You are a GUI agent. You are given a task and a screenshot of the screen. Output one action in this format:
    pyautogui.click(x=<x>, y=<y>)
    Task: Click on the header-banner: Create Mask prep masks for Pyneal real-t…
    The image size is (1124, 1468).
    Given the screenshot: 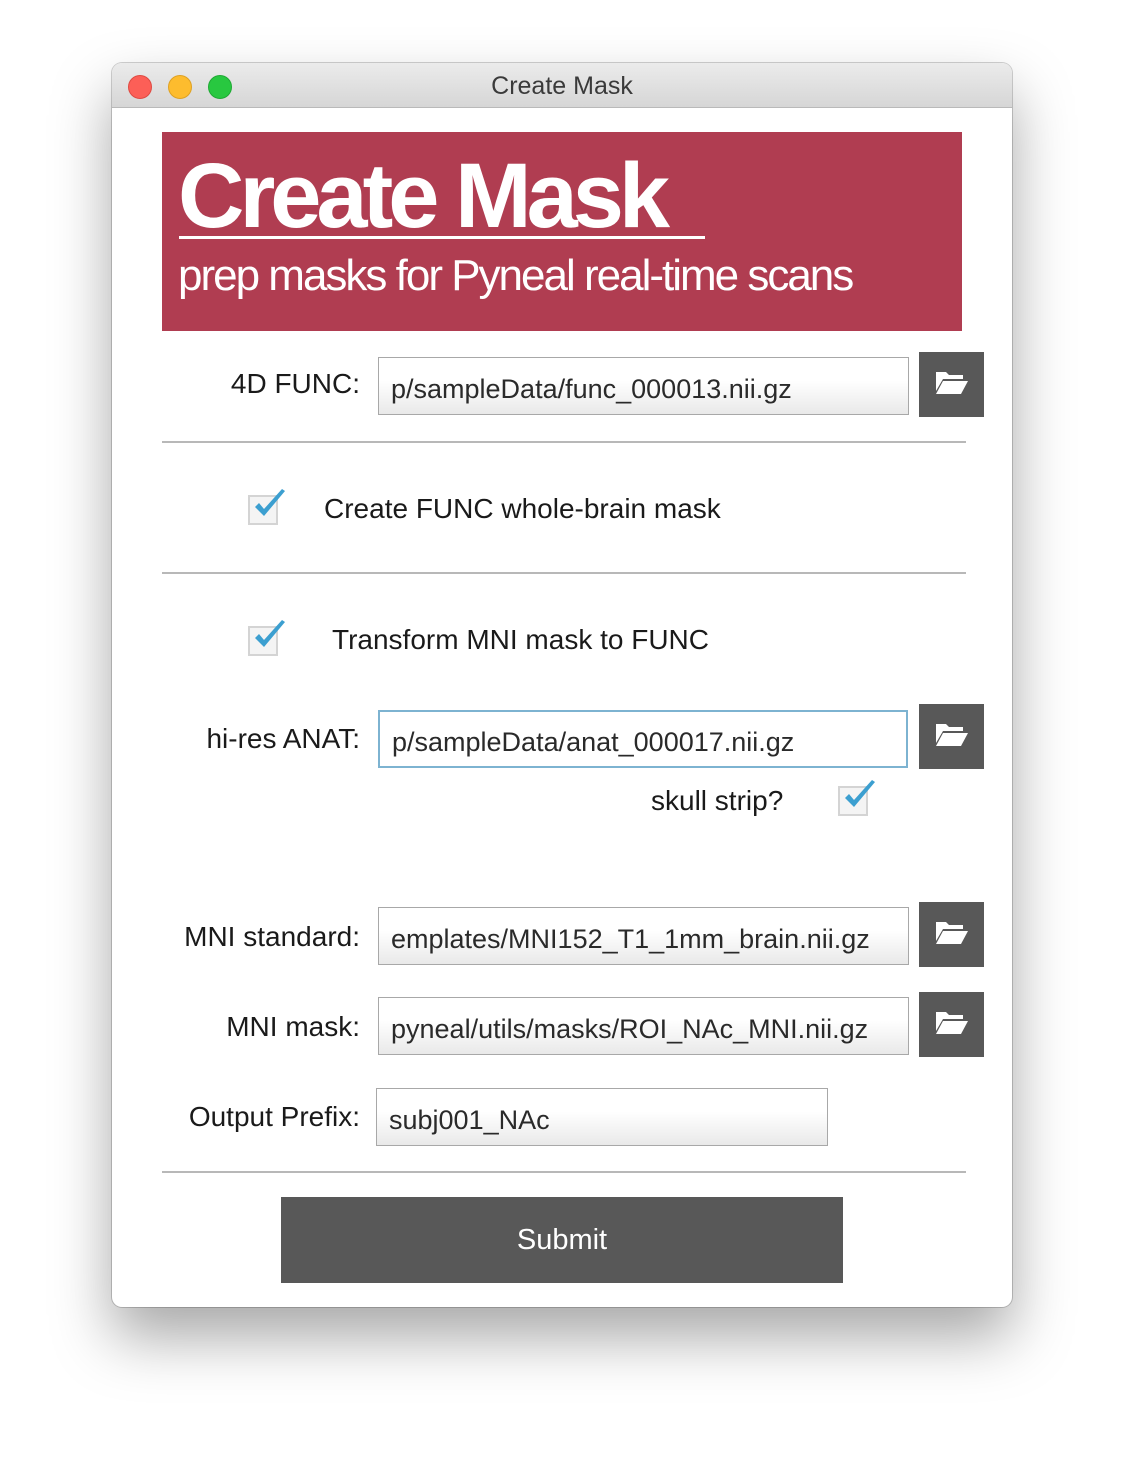 What is the action you would take?
    pyautogui.click(x=562, y=231)
    